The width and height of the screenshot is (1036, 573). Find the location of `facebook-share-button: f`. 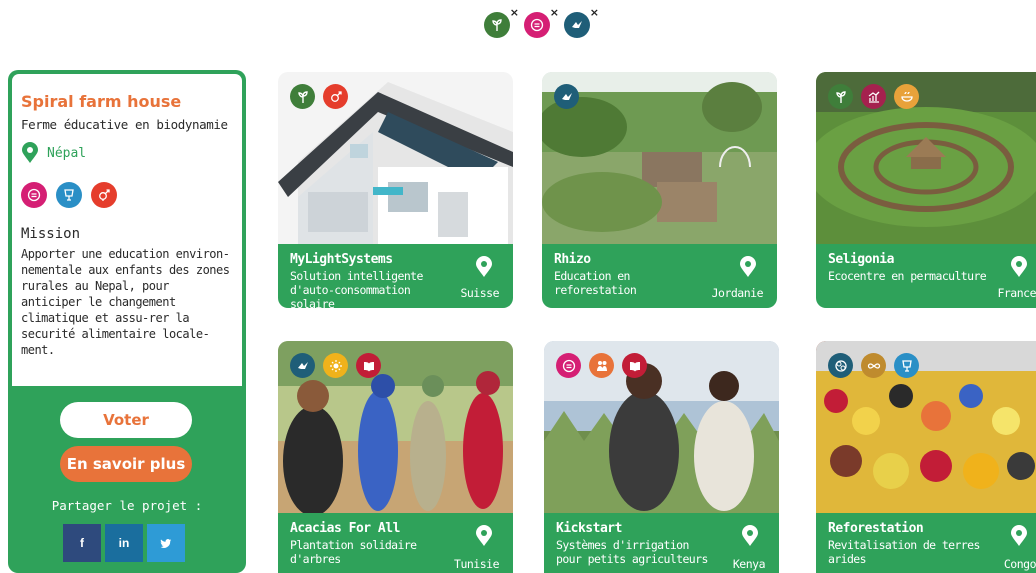

facebook-share-button: f is located at coordinates (82, 543).